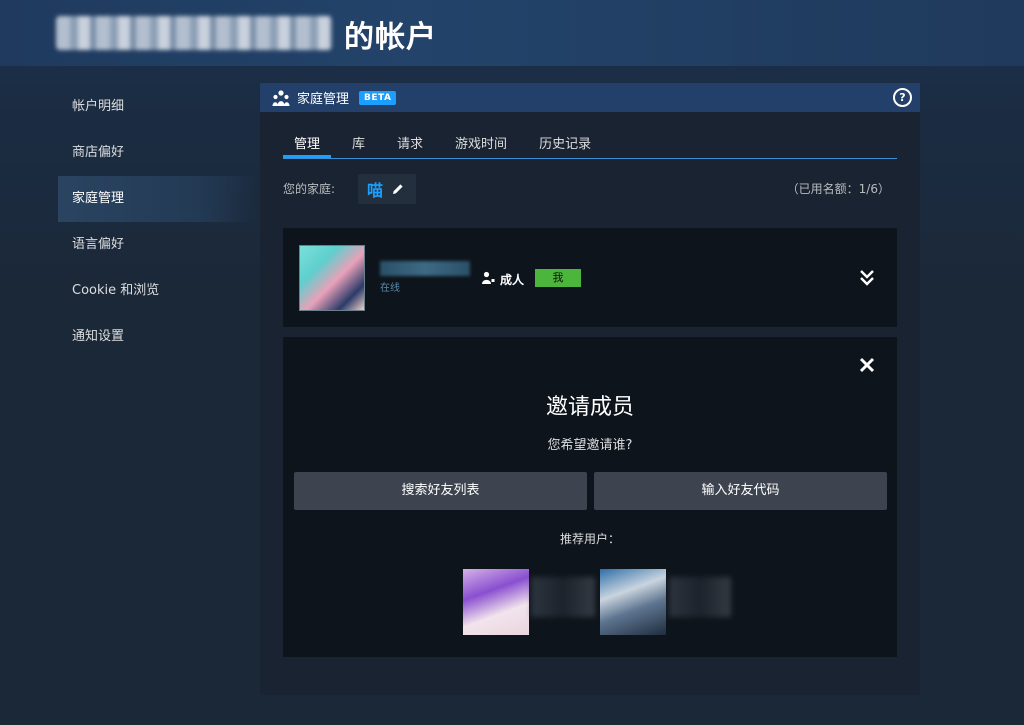 Image resolution: width=1024 pixels, height=725 pixels. I want to click on family-icon, so click(281, 97).